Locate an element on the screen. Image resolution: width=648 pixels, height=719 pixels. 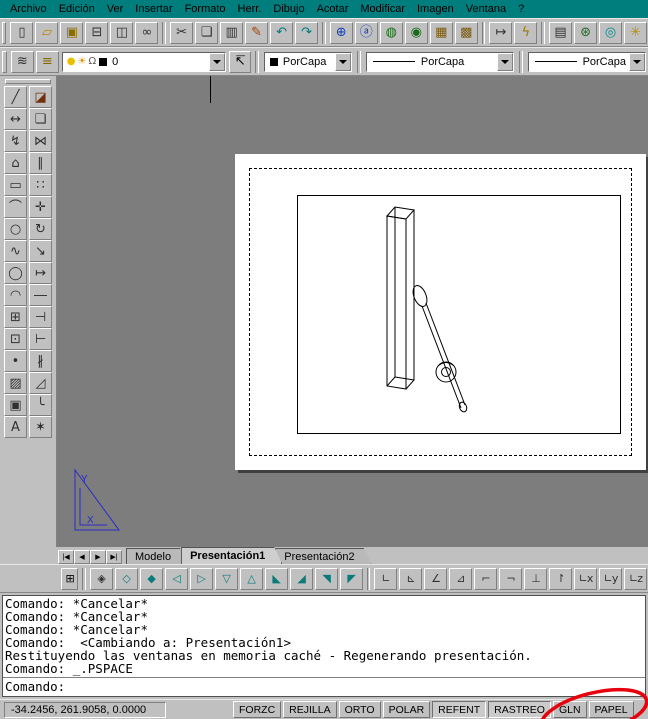
circle-button: ○ is located at coordinates (15, 229).